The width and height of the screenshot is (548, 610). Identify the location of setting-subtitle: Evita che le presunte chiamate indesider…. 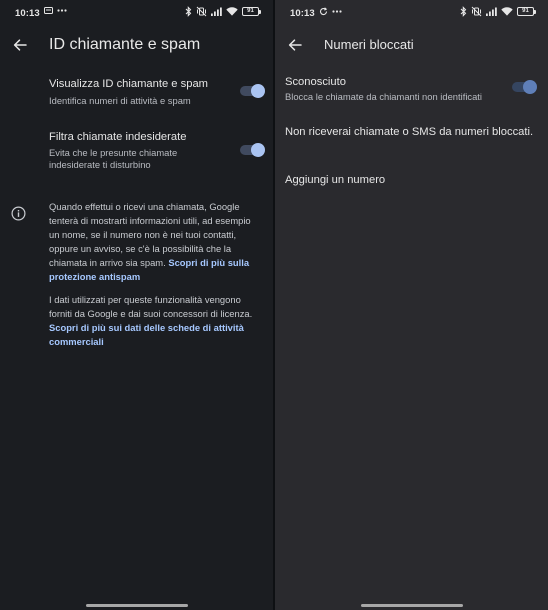
(113, 158).